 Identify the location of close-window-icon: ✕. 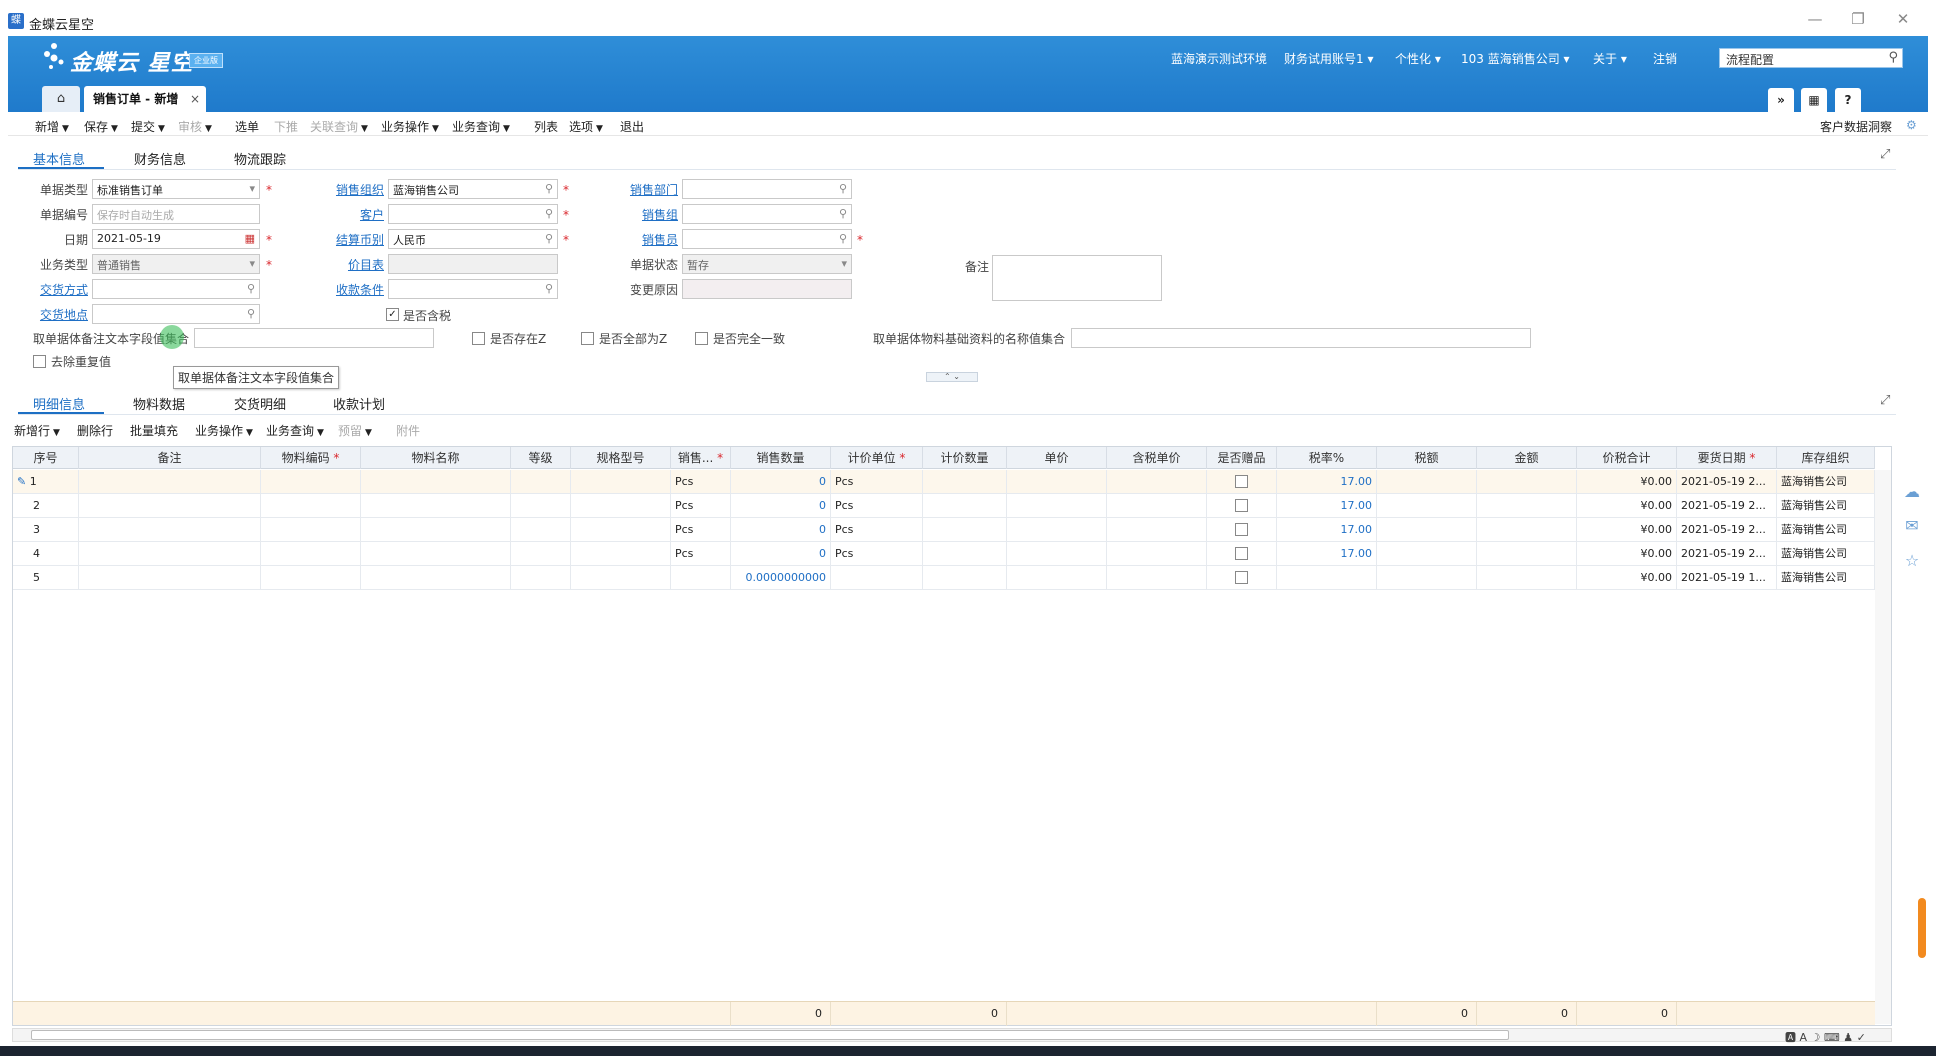
(1903, 19).